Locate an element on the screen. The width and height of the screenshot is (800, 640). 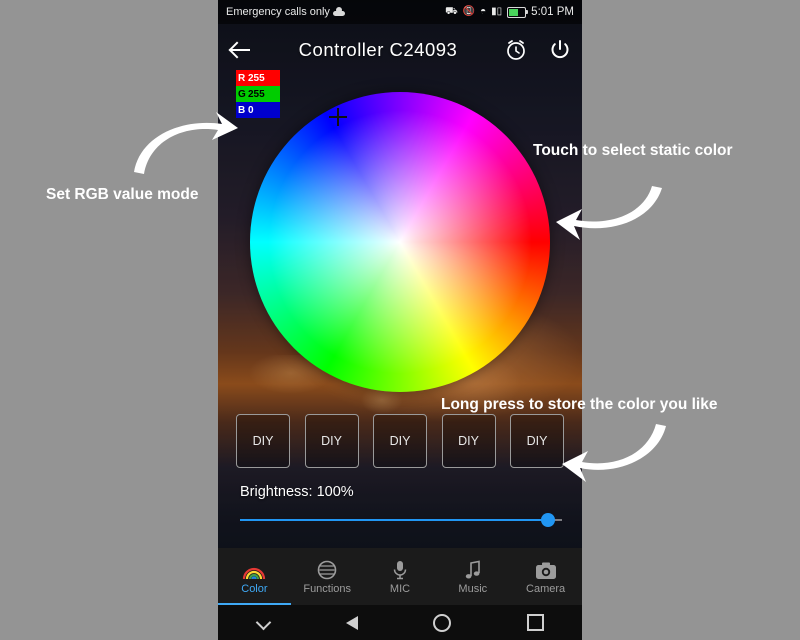
diy-button-1: DIY is located at coordinates (263, 441).